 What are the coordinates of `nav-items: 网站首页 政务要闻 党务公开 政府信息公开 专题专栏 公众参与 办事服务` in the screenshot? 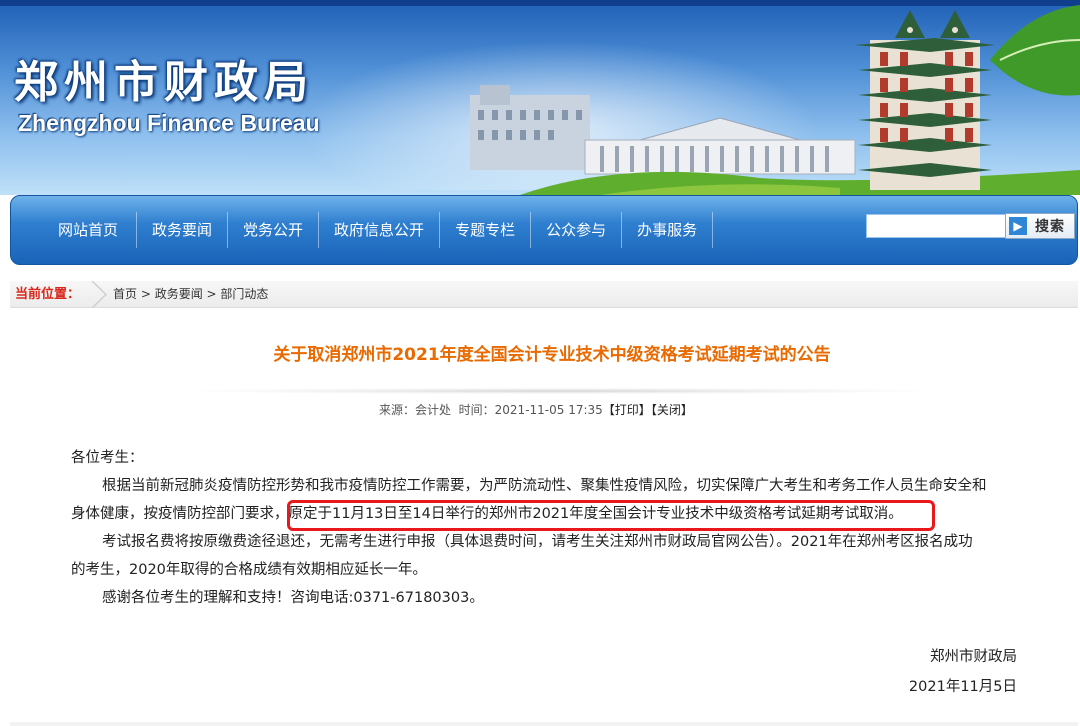 It's located at (384, 230).